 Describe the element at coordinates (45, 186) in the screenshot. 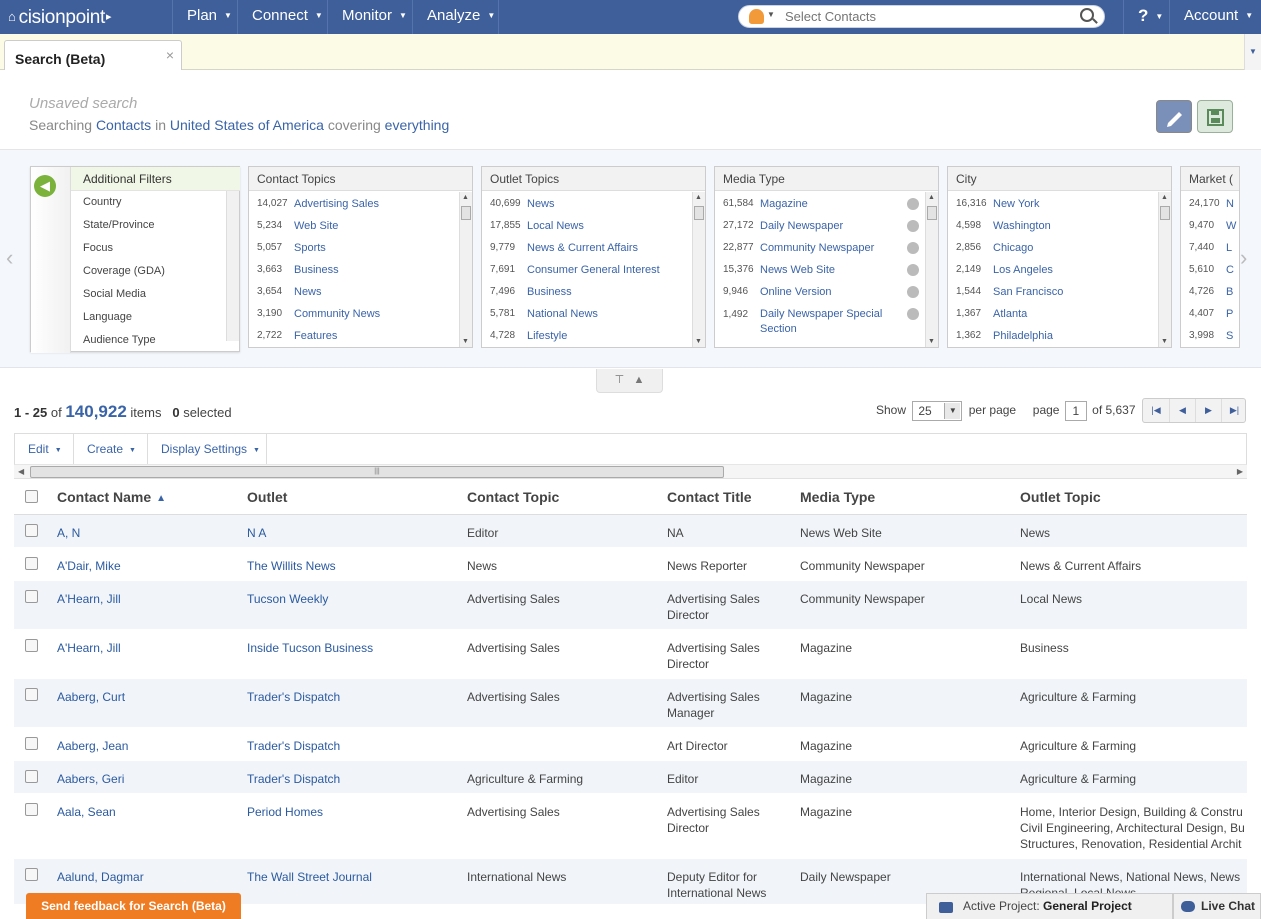

I see `back-arrow-icon: ◀` at that location.